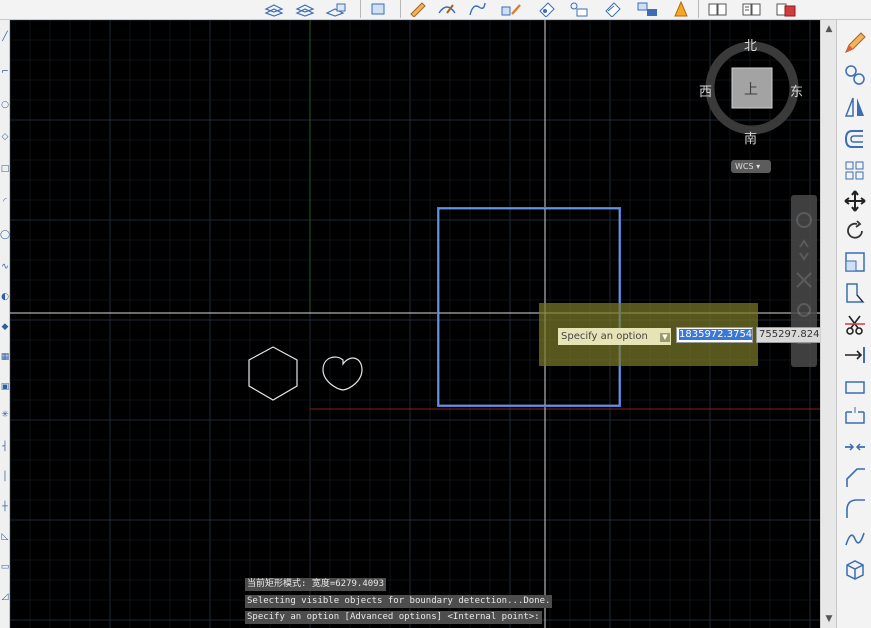 The image size is (871, 628). Describe the element at coordinates (342, 373) in the screenshot. I see `heart-shape` at that location.